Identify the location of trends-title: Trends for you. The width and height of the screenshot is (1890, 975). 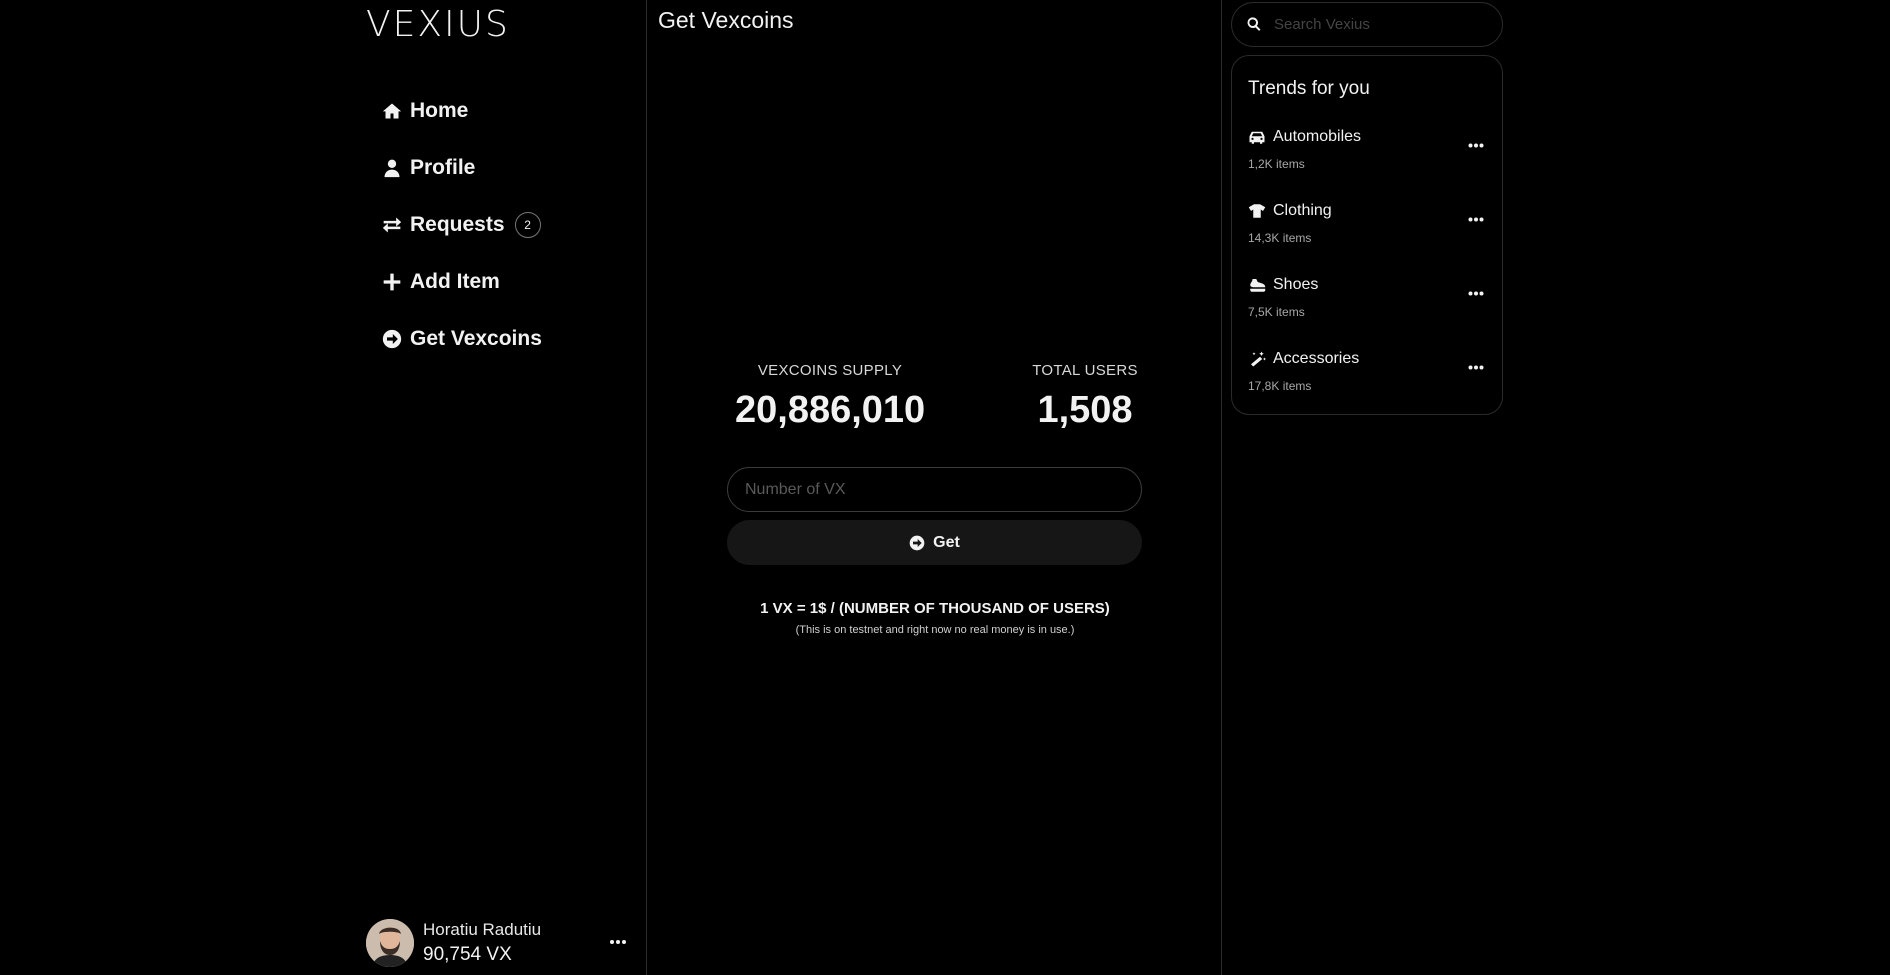
(1309, 88).